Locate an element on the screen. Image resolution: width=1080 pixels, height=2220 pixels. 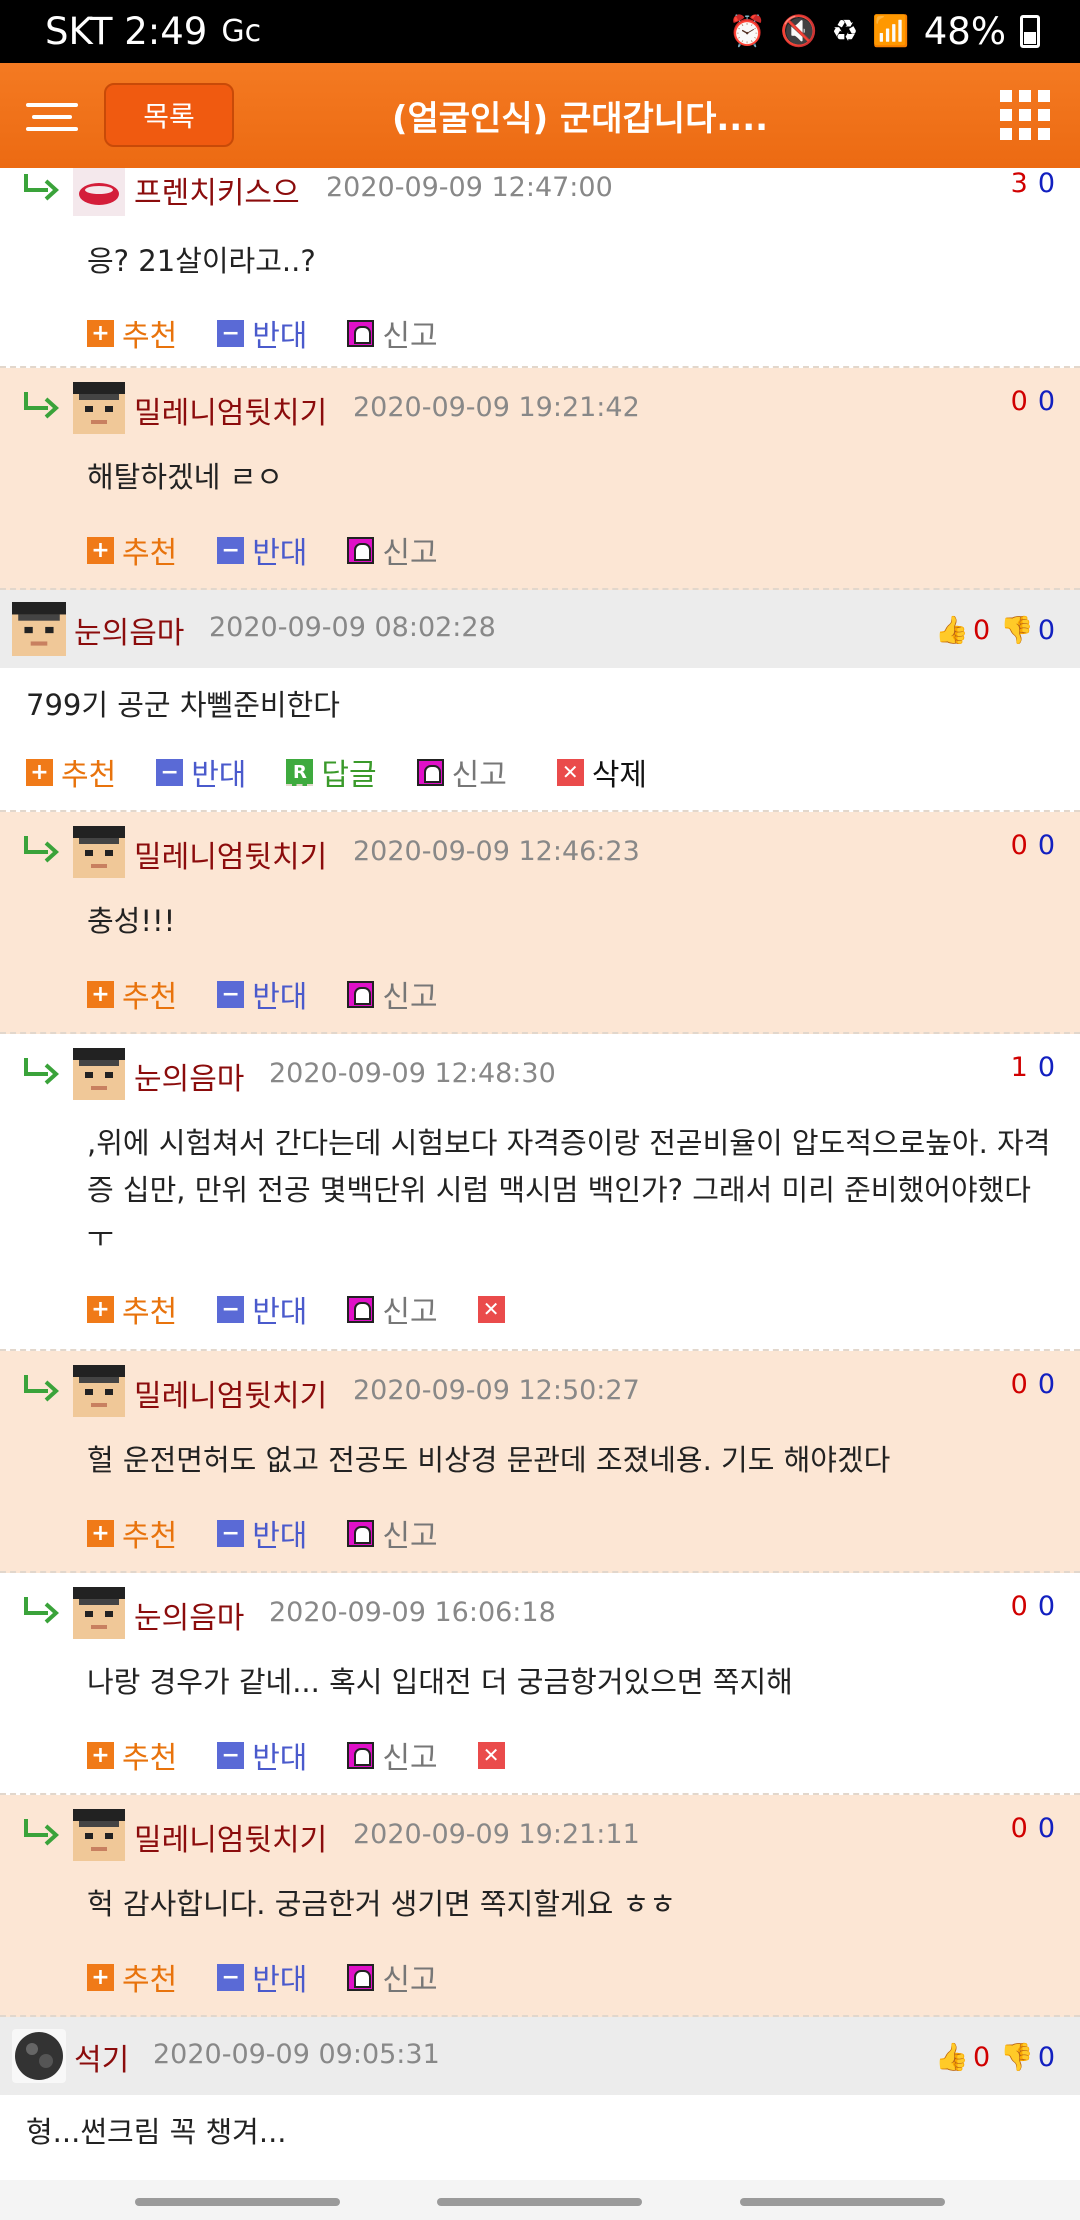
menu-icon is located at coordinates (52, 116).